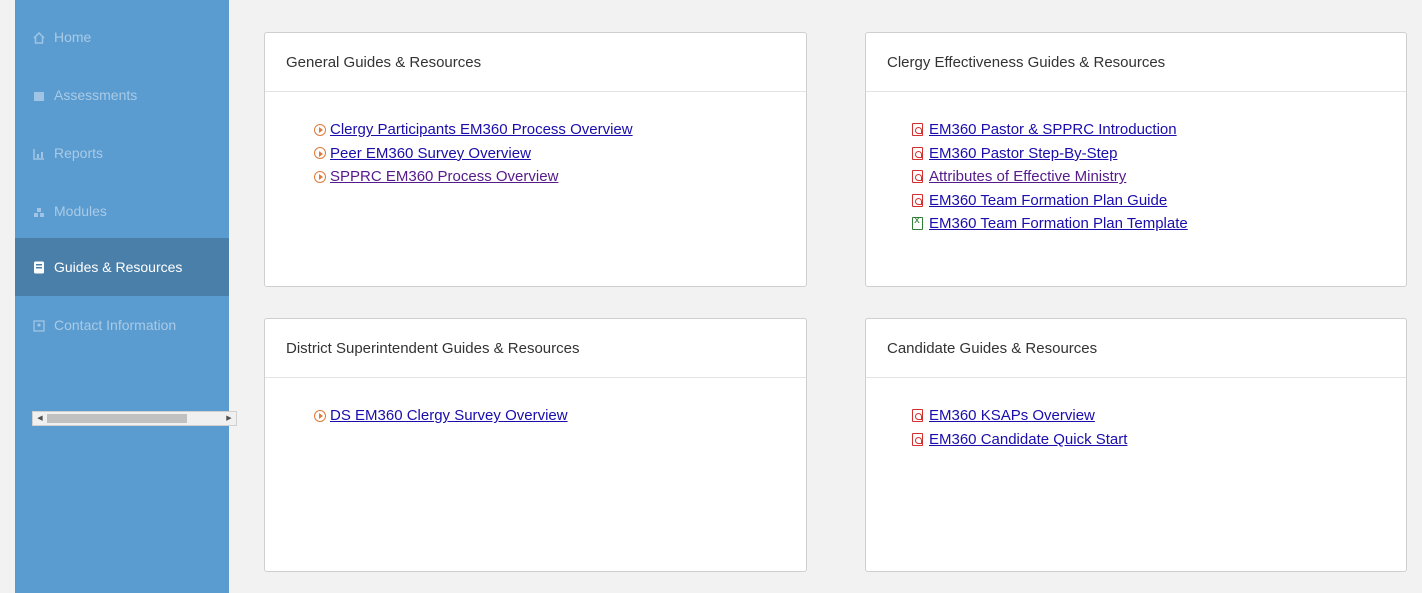 The height and width of the screenshot is (593, 1422). Describe the element at coordinates (39, 267) in the screenshot. I see `book-icon` at that location.